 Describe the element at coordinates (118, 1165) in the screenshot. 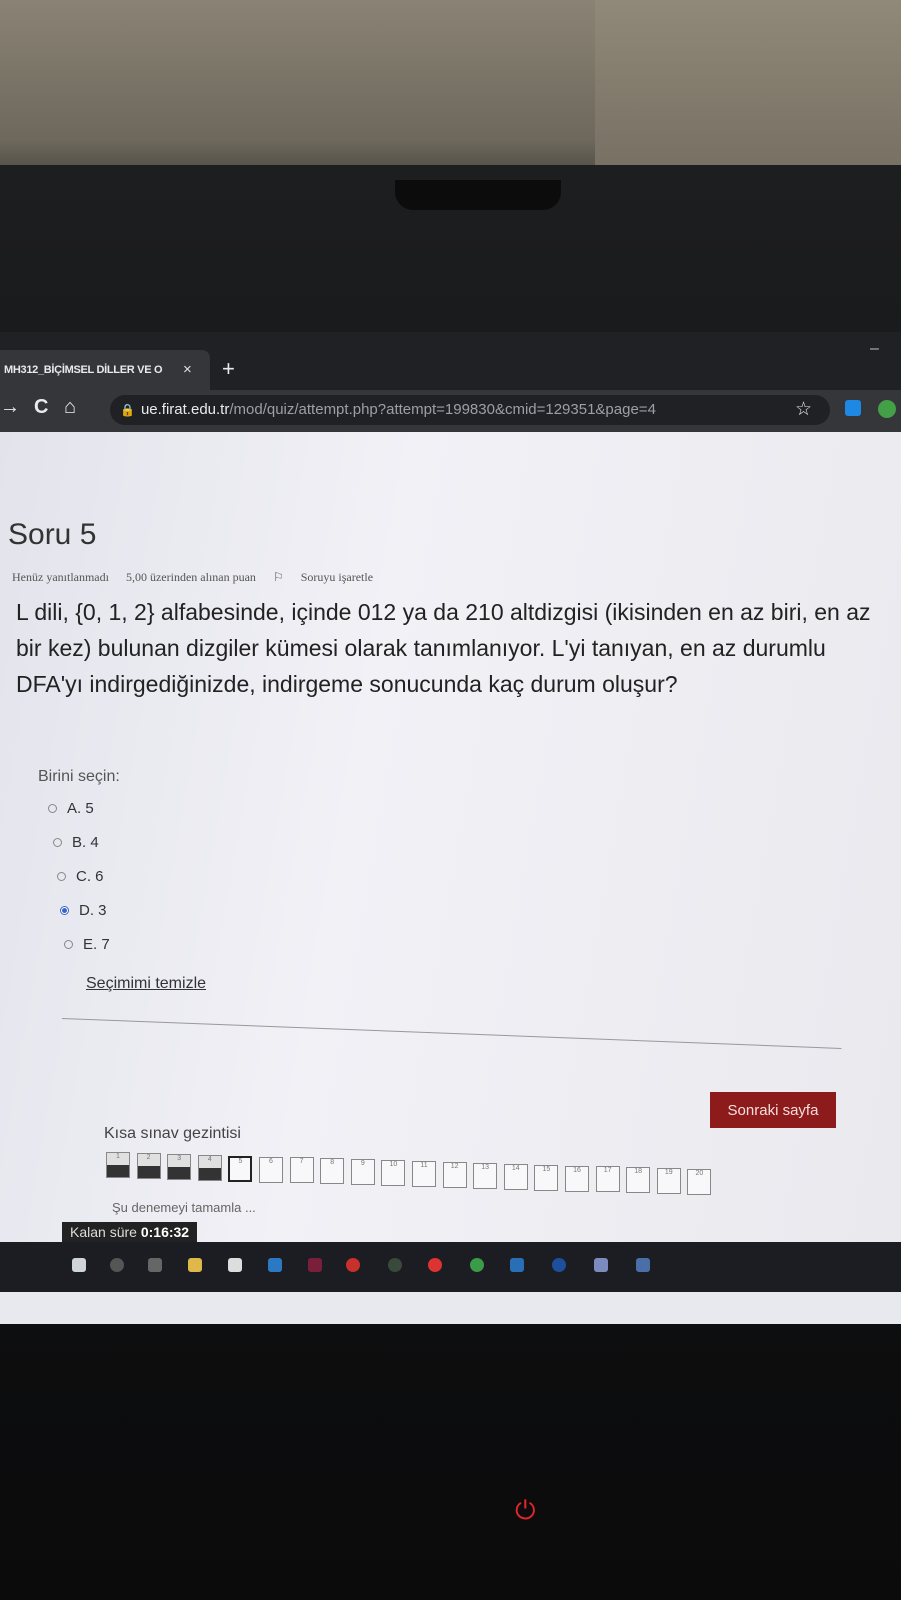

I see `quiz-nav-cell: 1` at that location.